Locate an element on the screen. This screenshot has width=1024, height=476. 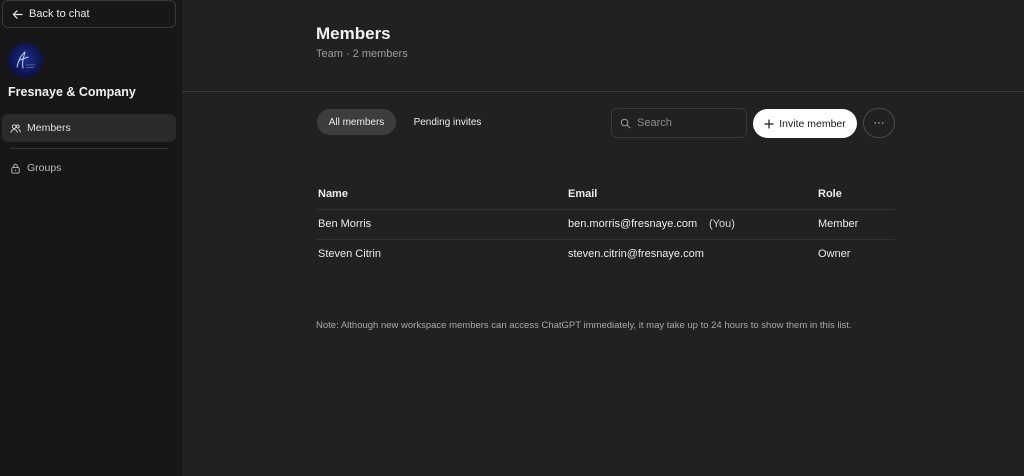
workspace-name: Fresnaye & Company is located at coordinates (72, 92).